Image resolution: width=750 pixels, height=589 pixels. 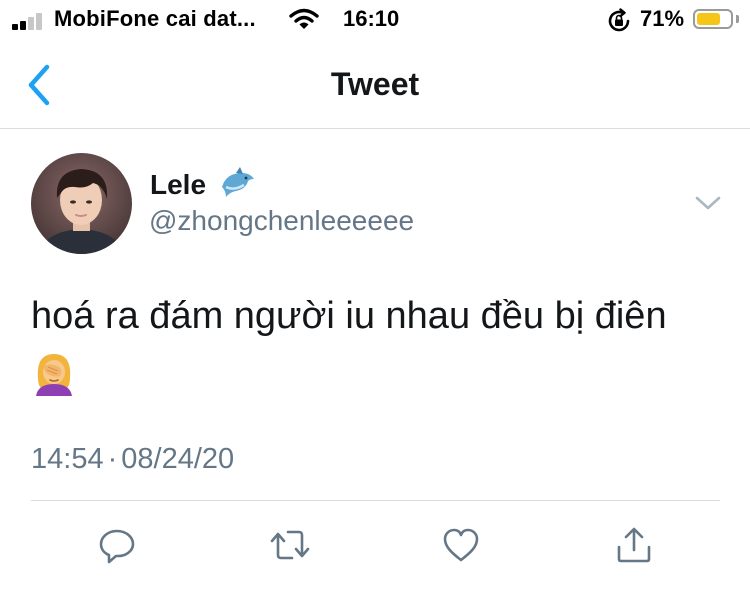 I want to click on page-title: Tweet, so click(x=375, y=84).